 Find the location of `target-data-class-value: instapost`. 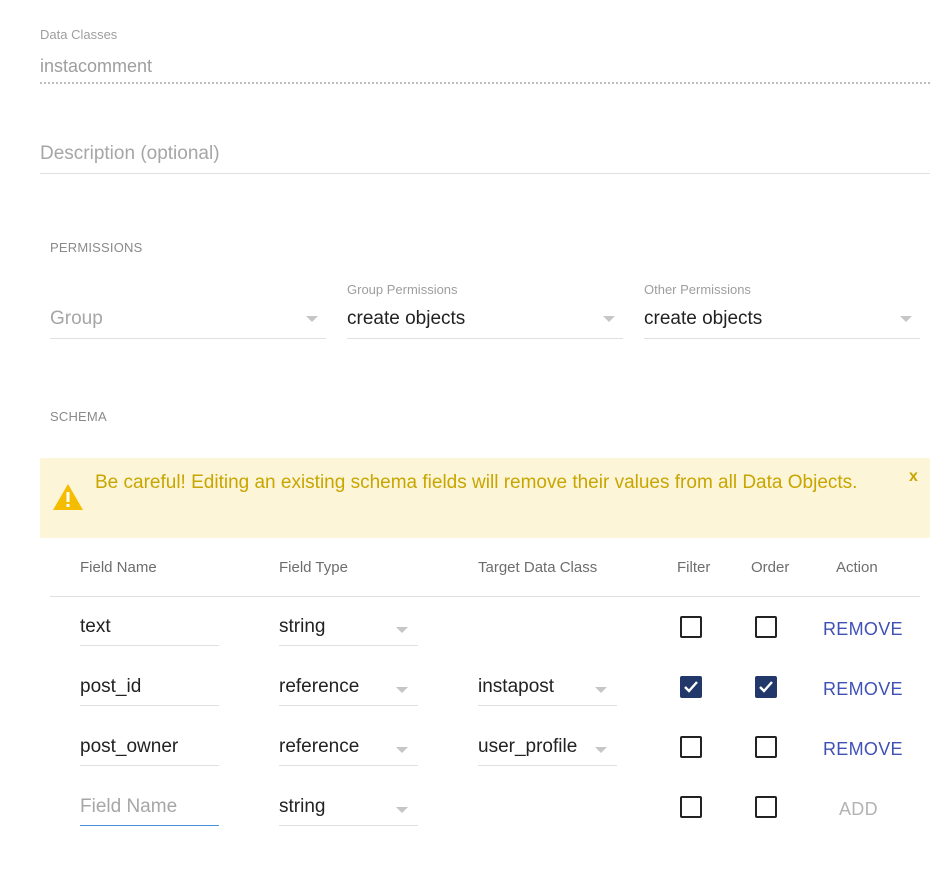

target-data-class-value: instapost is located at coordinates (516, 686).